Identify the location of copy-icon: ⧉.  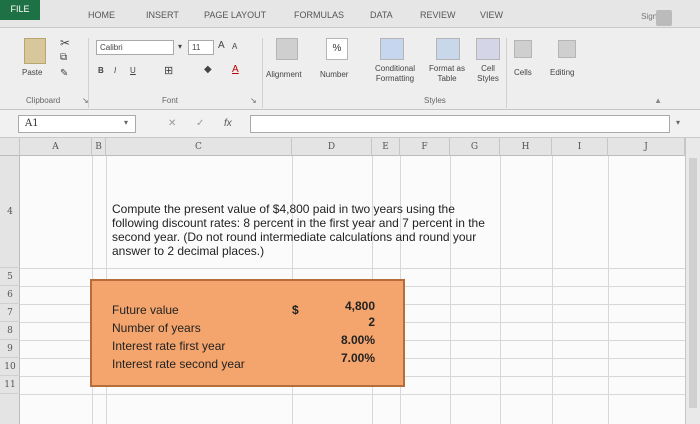
(63, 57).